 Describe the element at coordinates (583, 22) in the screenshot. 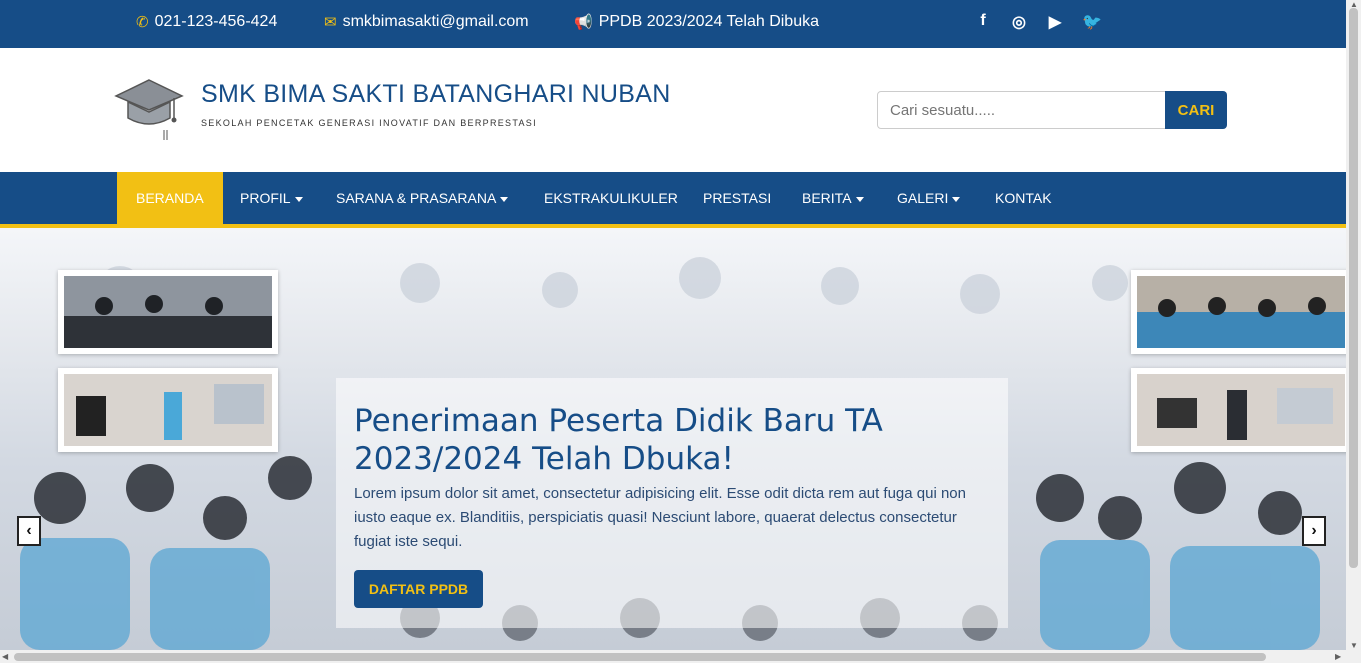

I see `megaphone-icon: 📢` at that location.